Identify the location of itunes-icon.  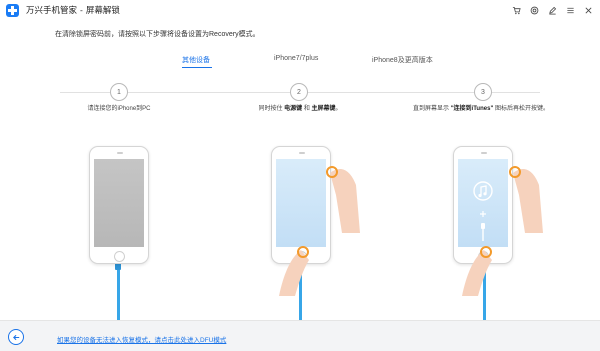
(483, 191).